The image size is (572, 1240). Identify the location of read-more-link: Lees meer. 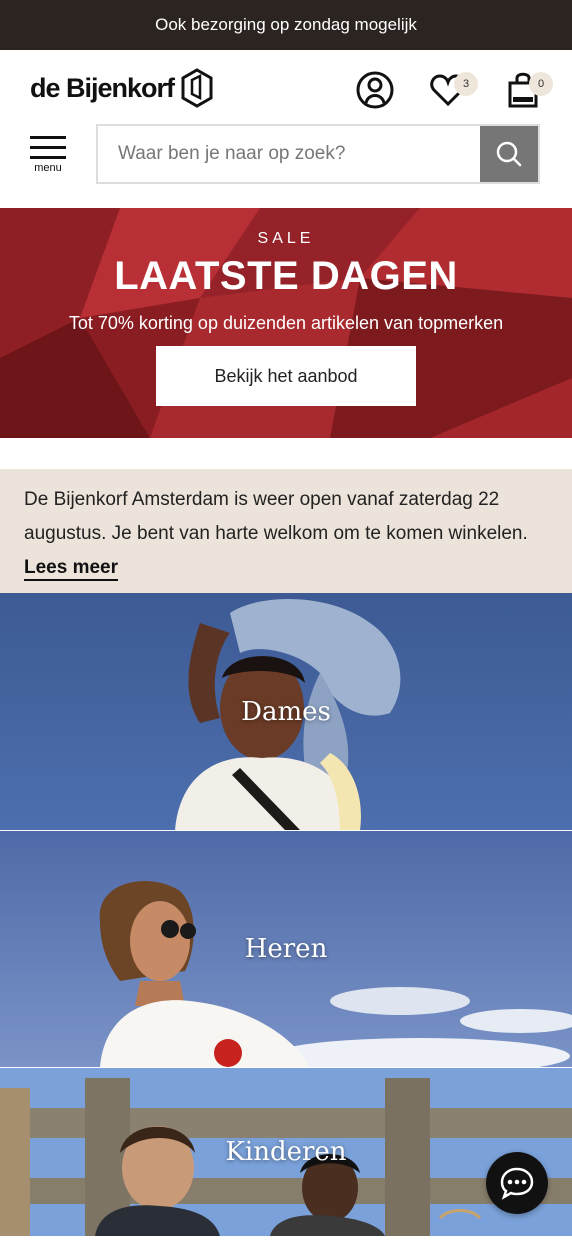
(71, 567).